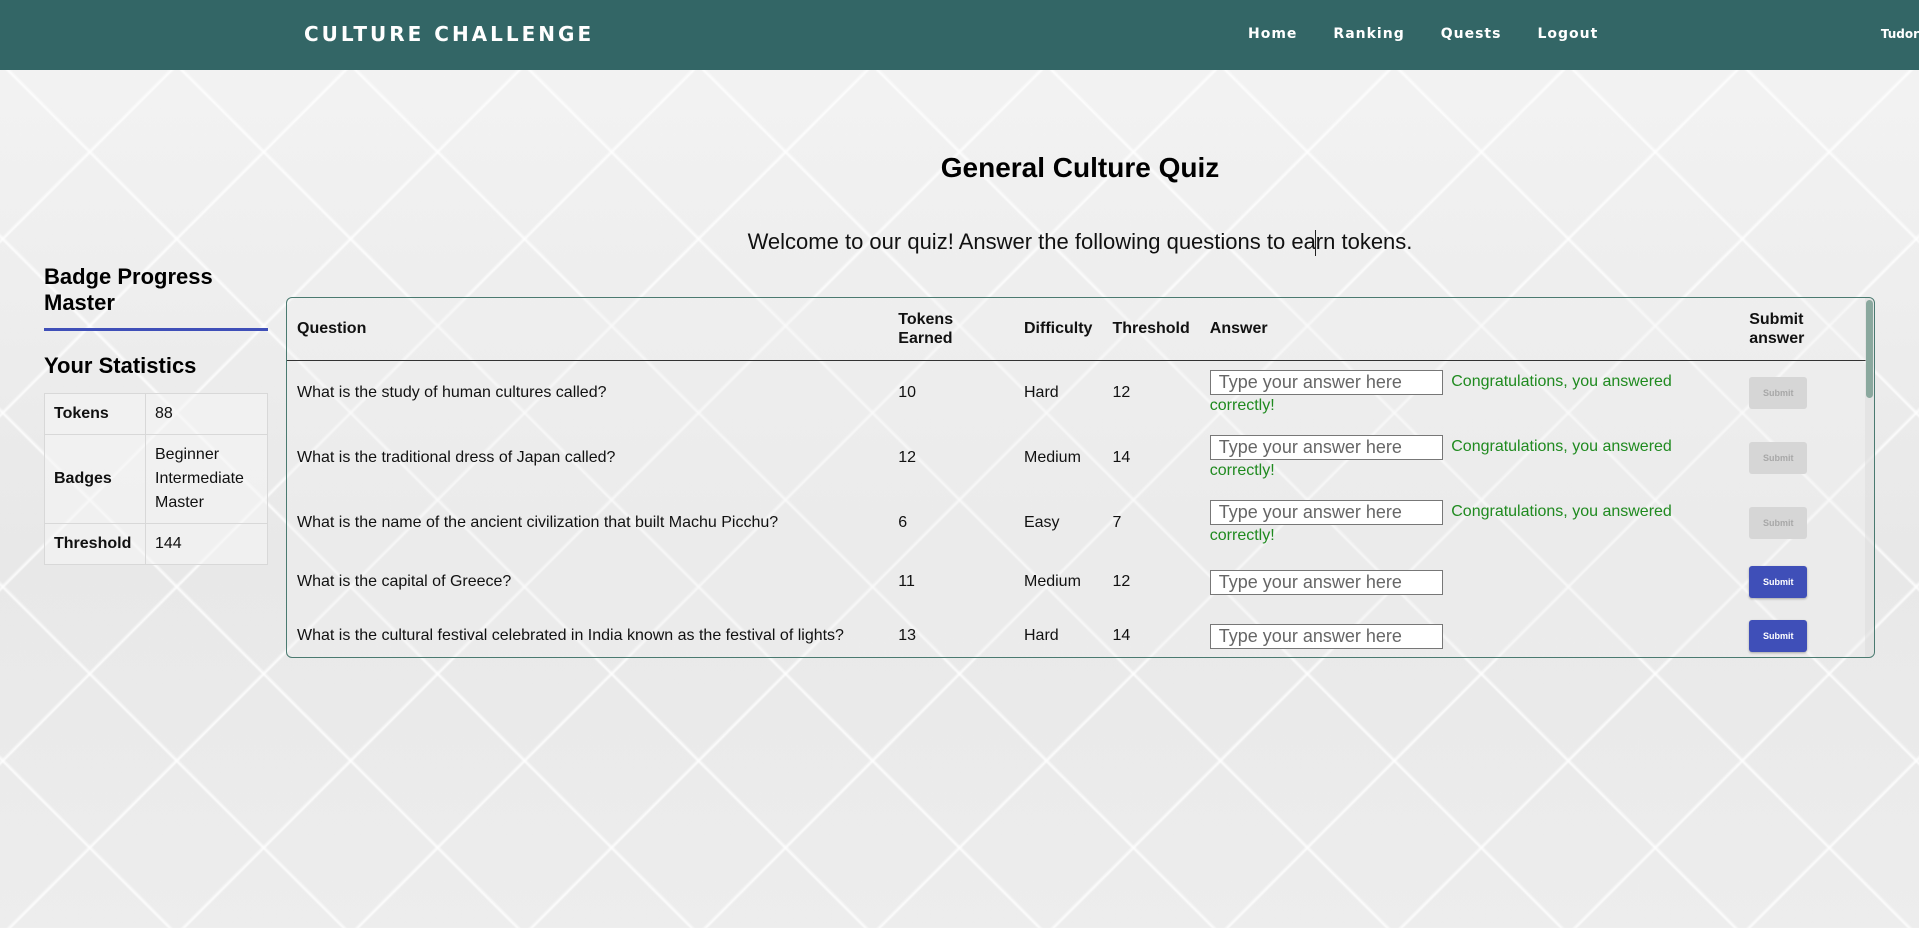 The height and width of the screenshot is (928, 1919). What do you see at coordinates (907, 457) in the screenshot?
I see `tokens-earned: 12` at bounding box center [907, 457].